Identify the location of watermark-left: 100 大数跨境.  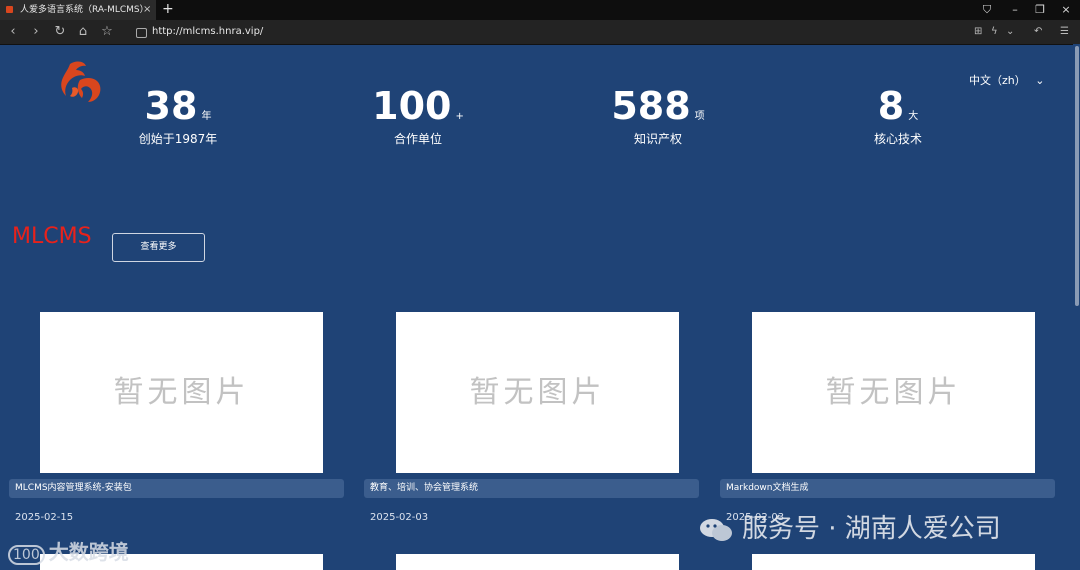
(68, 550).